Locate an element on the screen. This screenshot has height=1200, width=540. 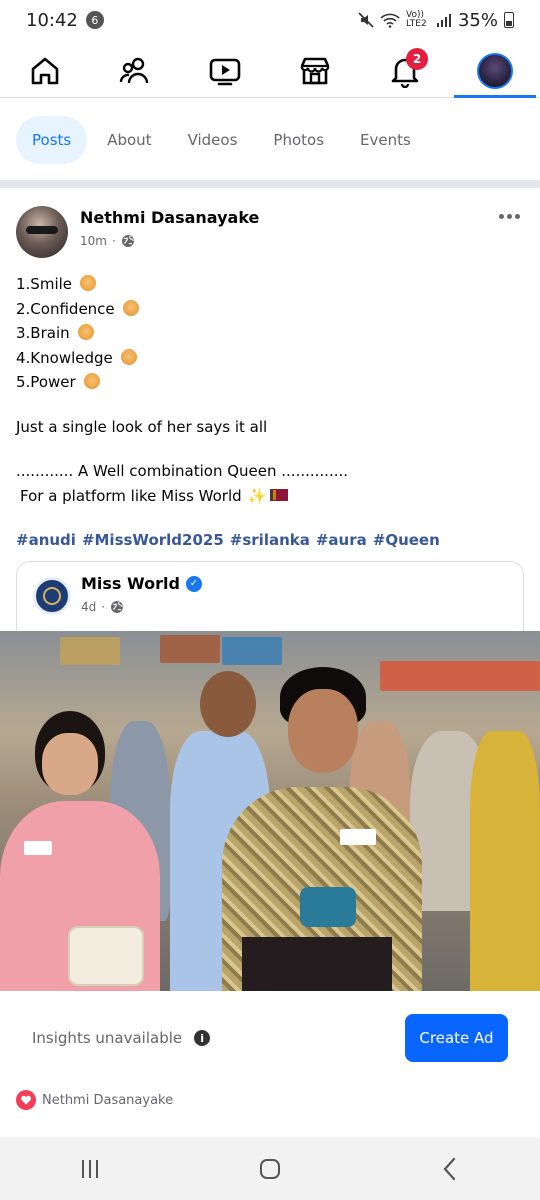
home-system-button is located at coordinates (270, 1169).